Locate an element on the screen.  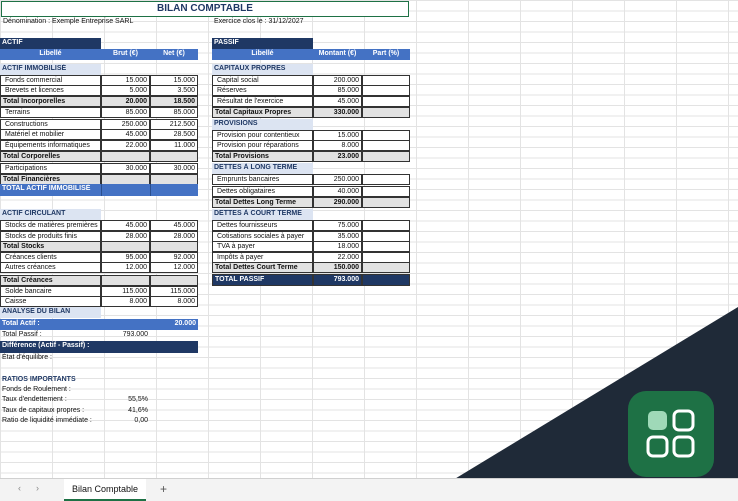
difference-label: Différence (Actif - Passif) : is located at coordinates (99, 347).